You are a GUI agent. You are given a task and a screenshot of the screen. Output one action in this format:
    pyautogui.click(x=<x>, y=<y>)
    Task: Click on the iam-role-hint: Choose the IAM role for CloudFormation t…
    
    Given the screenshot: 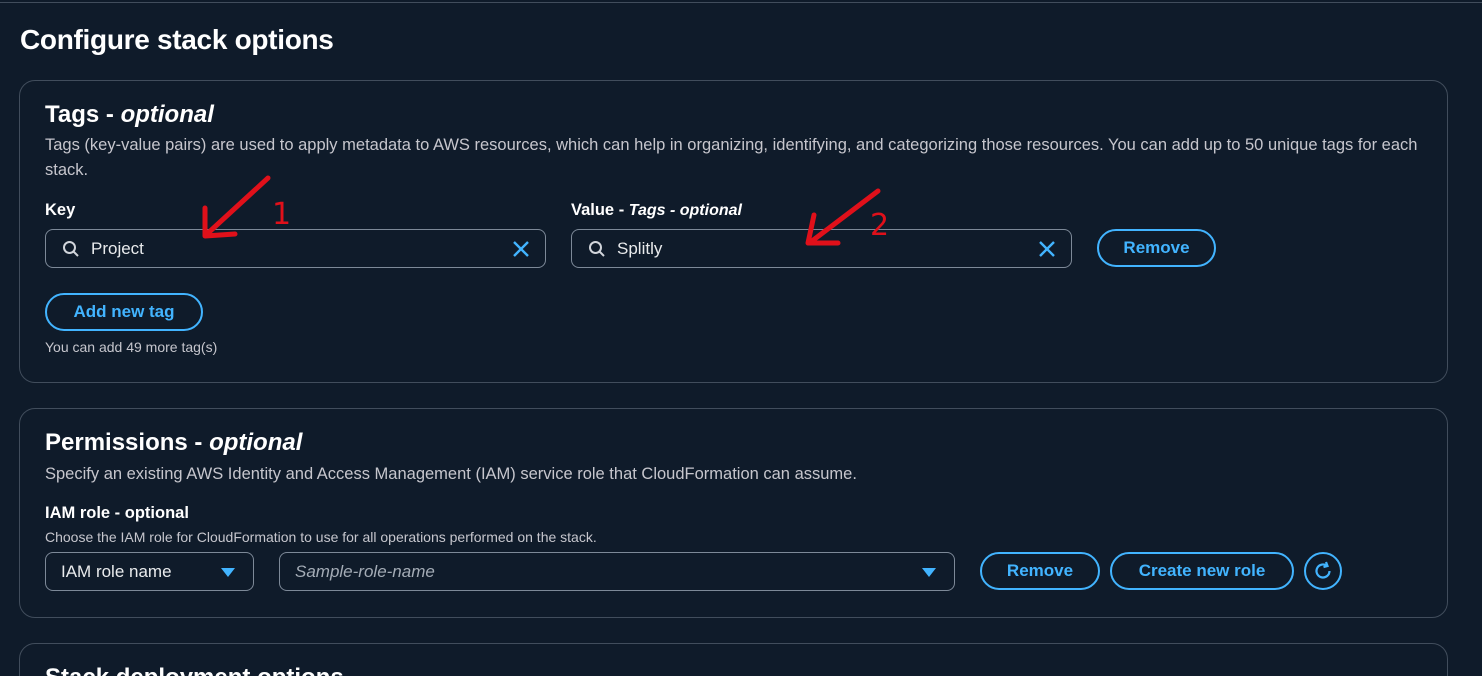 What is the action you would take?
    pyautogui.click(x=321, y=537)
    